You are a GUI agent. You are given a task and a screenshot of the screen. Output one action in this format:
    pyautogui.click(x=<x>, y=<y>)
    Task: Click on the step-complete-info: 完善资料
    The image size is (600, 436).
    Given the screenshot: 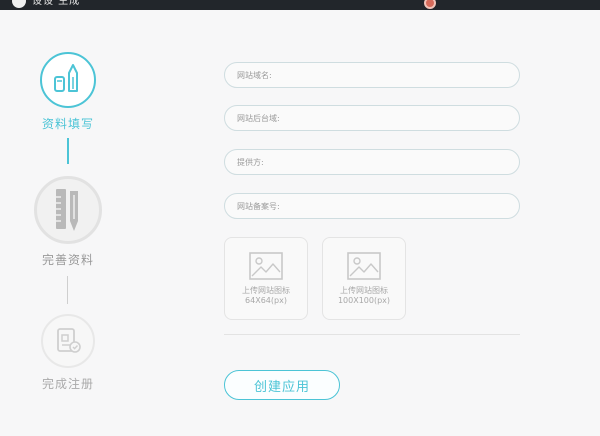 What is the action you would take?
    pyautogui.click(x=68, y=222)
    